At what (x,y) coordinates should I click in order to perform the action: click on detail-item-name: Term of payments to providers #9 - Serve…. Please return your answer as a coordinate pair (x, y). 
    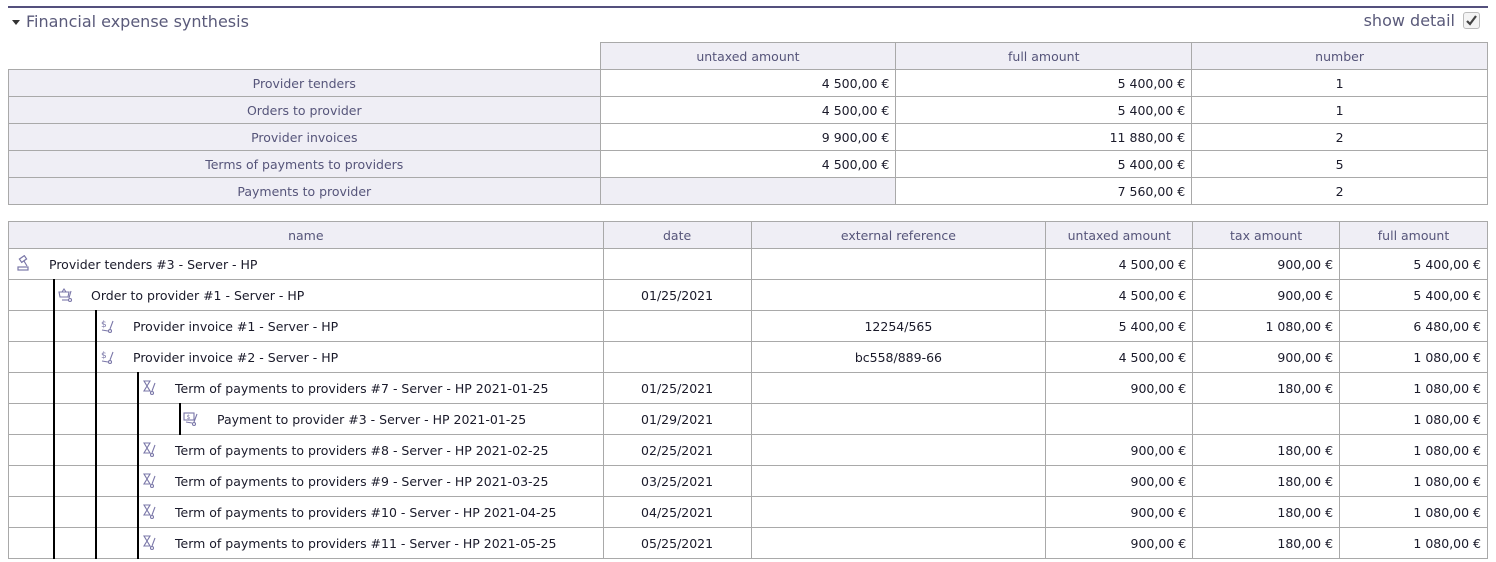
    Looking at the image, I should click on (361, 481).